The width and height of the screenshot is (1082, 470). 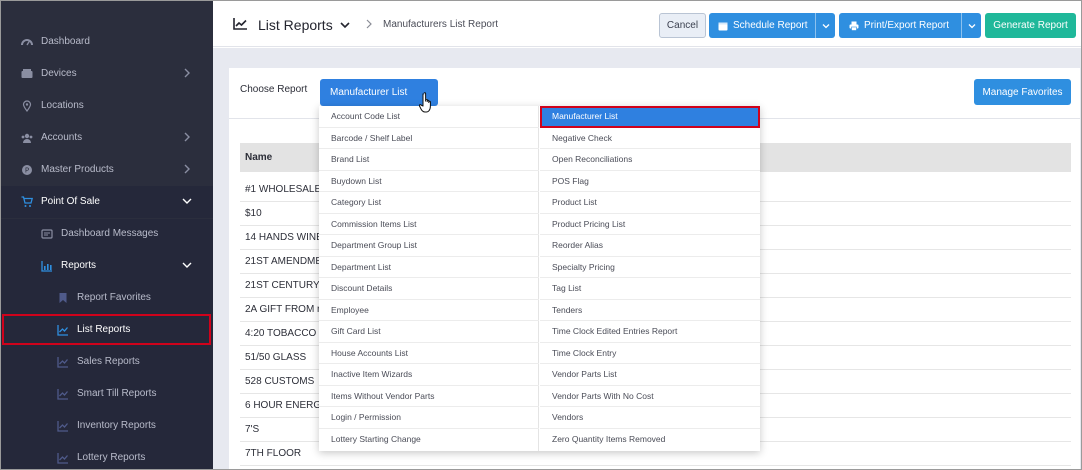 What do you see at coordinates (567, 288) in the screenshot?
I see `dropdown-item-label: Tag List` at bounding box center [567, 288].